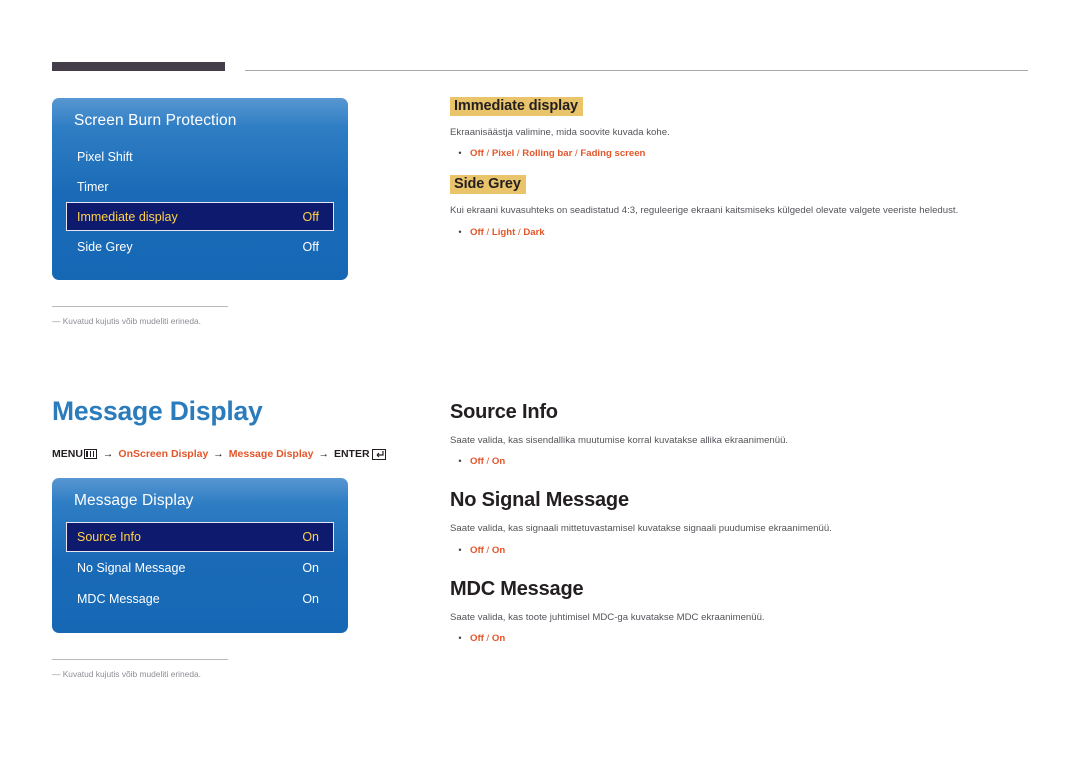 This screenshot has width=1080, height=763. Describe the element at coordinates (200, 216) in the screenshot. I see `osd-row-selected: Immediate display Off` at that location.